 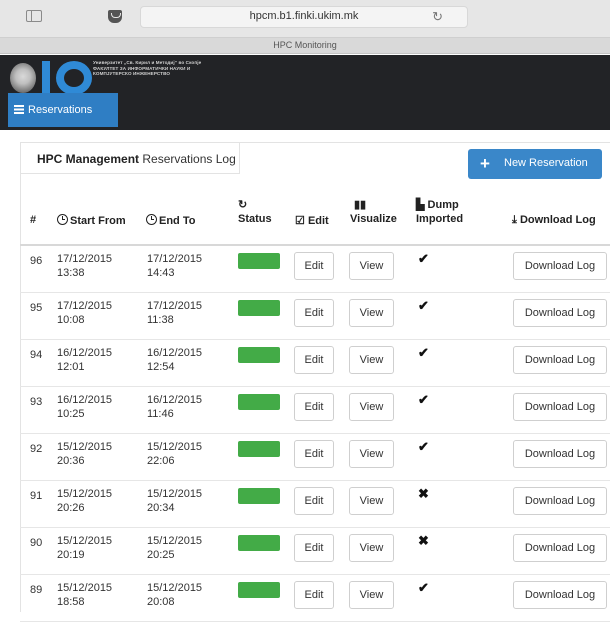 What do you see at coordinates (255, 219) in the screenshot?
I see `col-status-label: Status` at bounding box center [255, 219].